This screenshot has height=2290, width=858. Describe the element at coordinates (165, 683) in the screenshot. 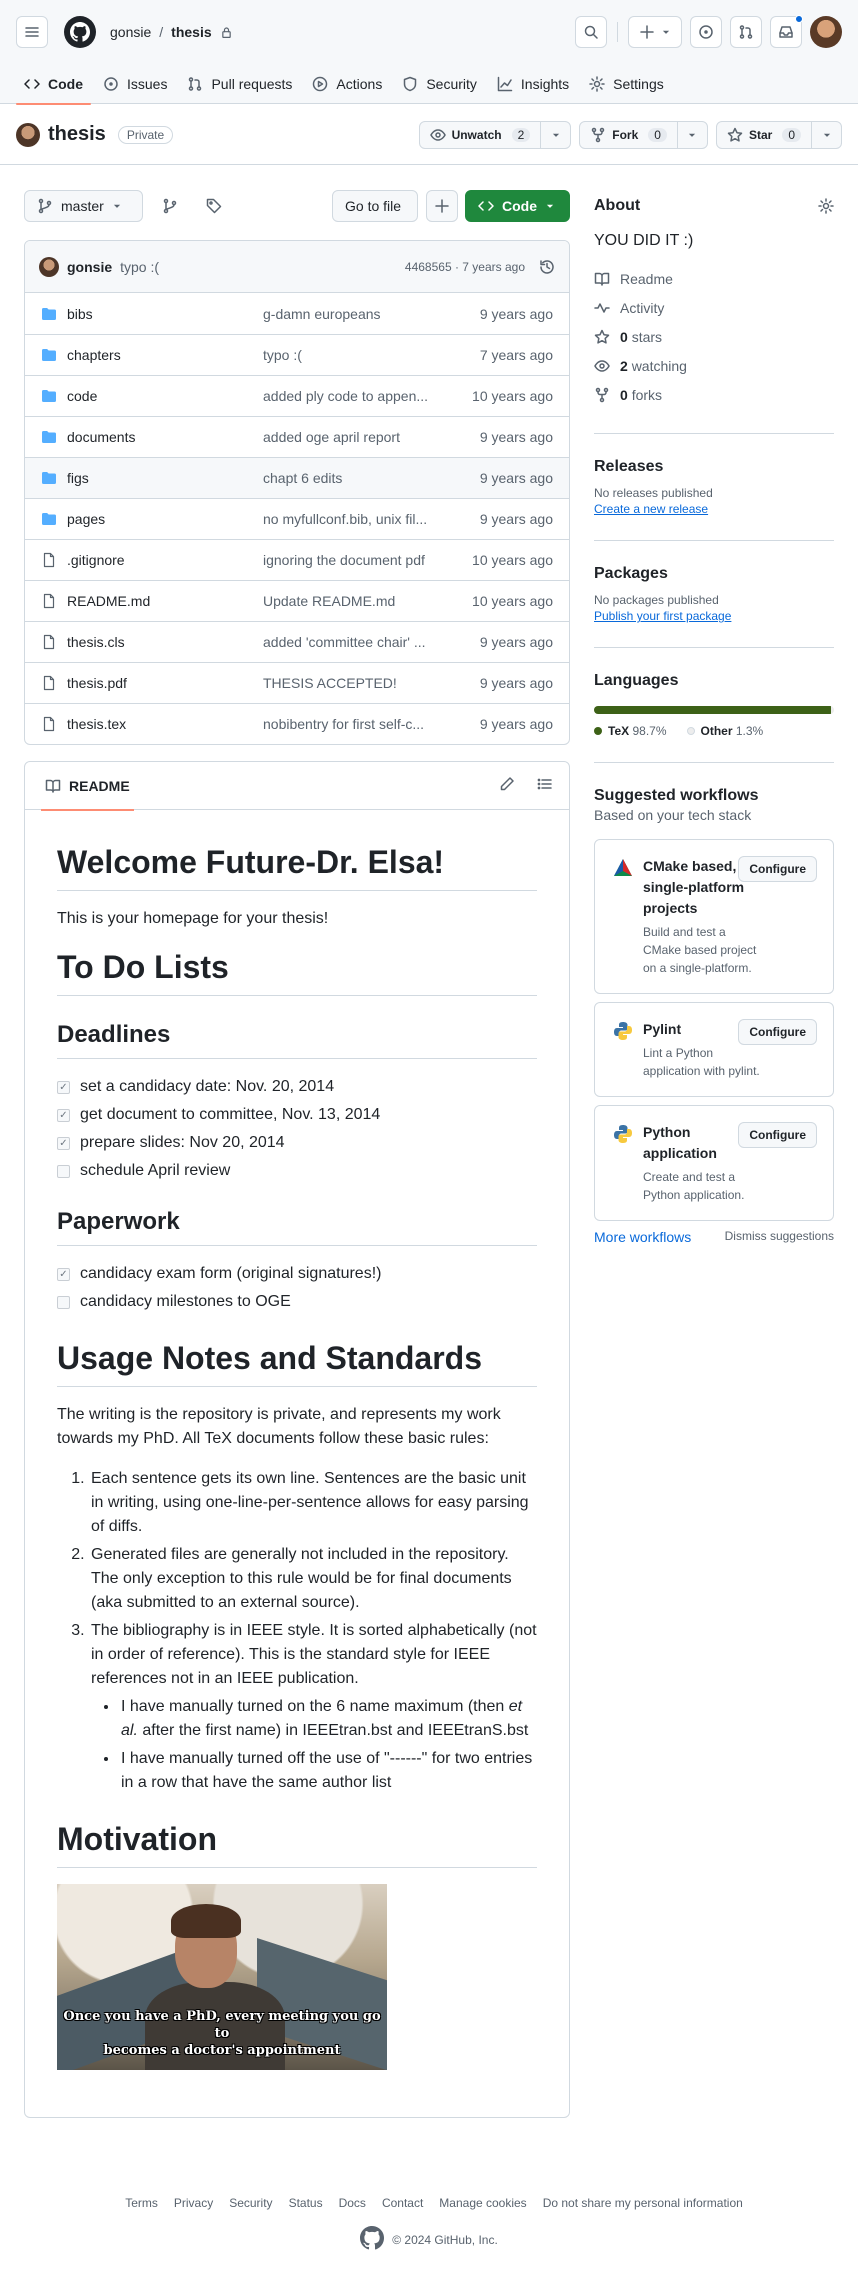

I see `file-name: thesis.pdf` at that location.